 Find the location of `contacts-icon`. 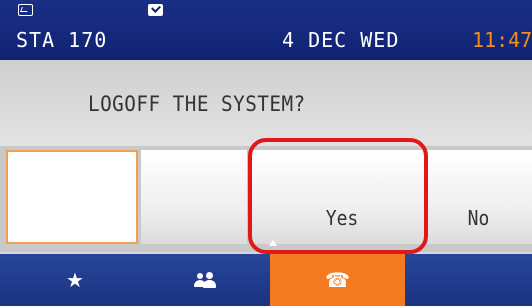

contacts-icon is located at coordinates (205, 280).